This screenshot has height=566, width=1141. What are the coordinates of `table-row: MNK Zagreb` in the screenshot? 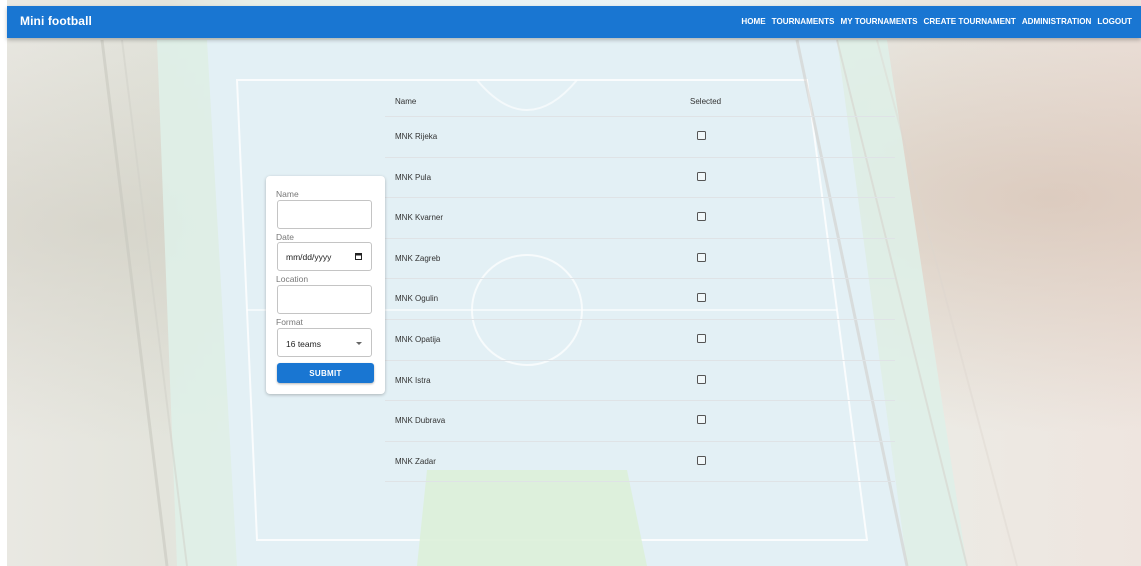 It's located at (640, 259).